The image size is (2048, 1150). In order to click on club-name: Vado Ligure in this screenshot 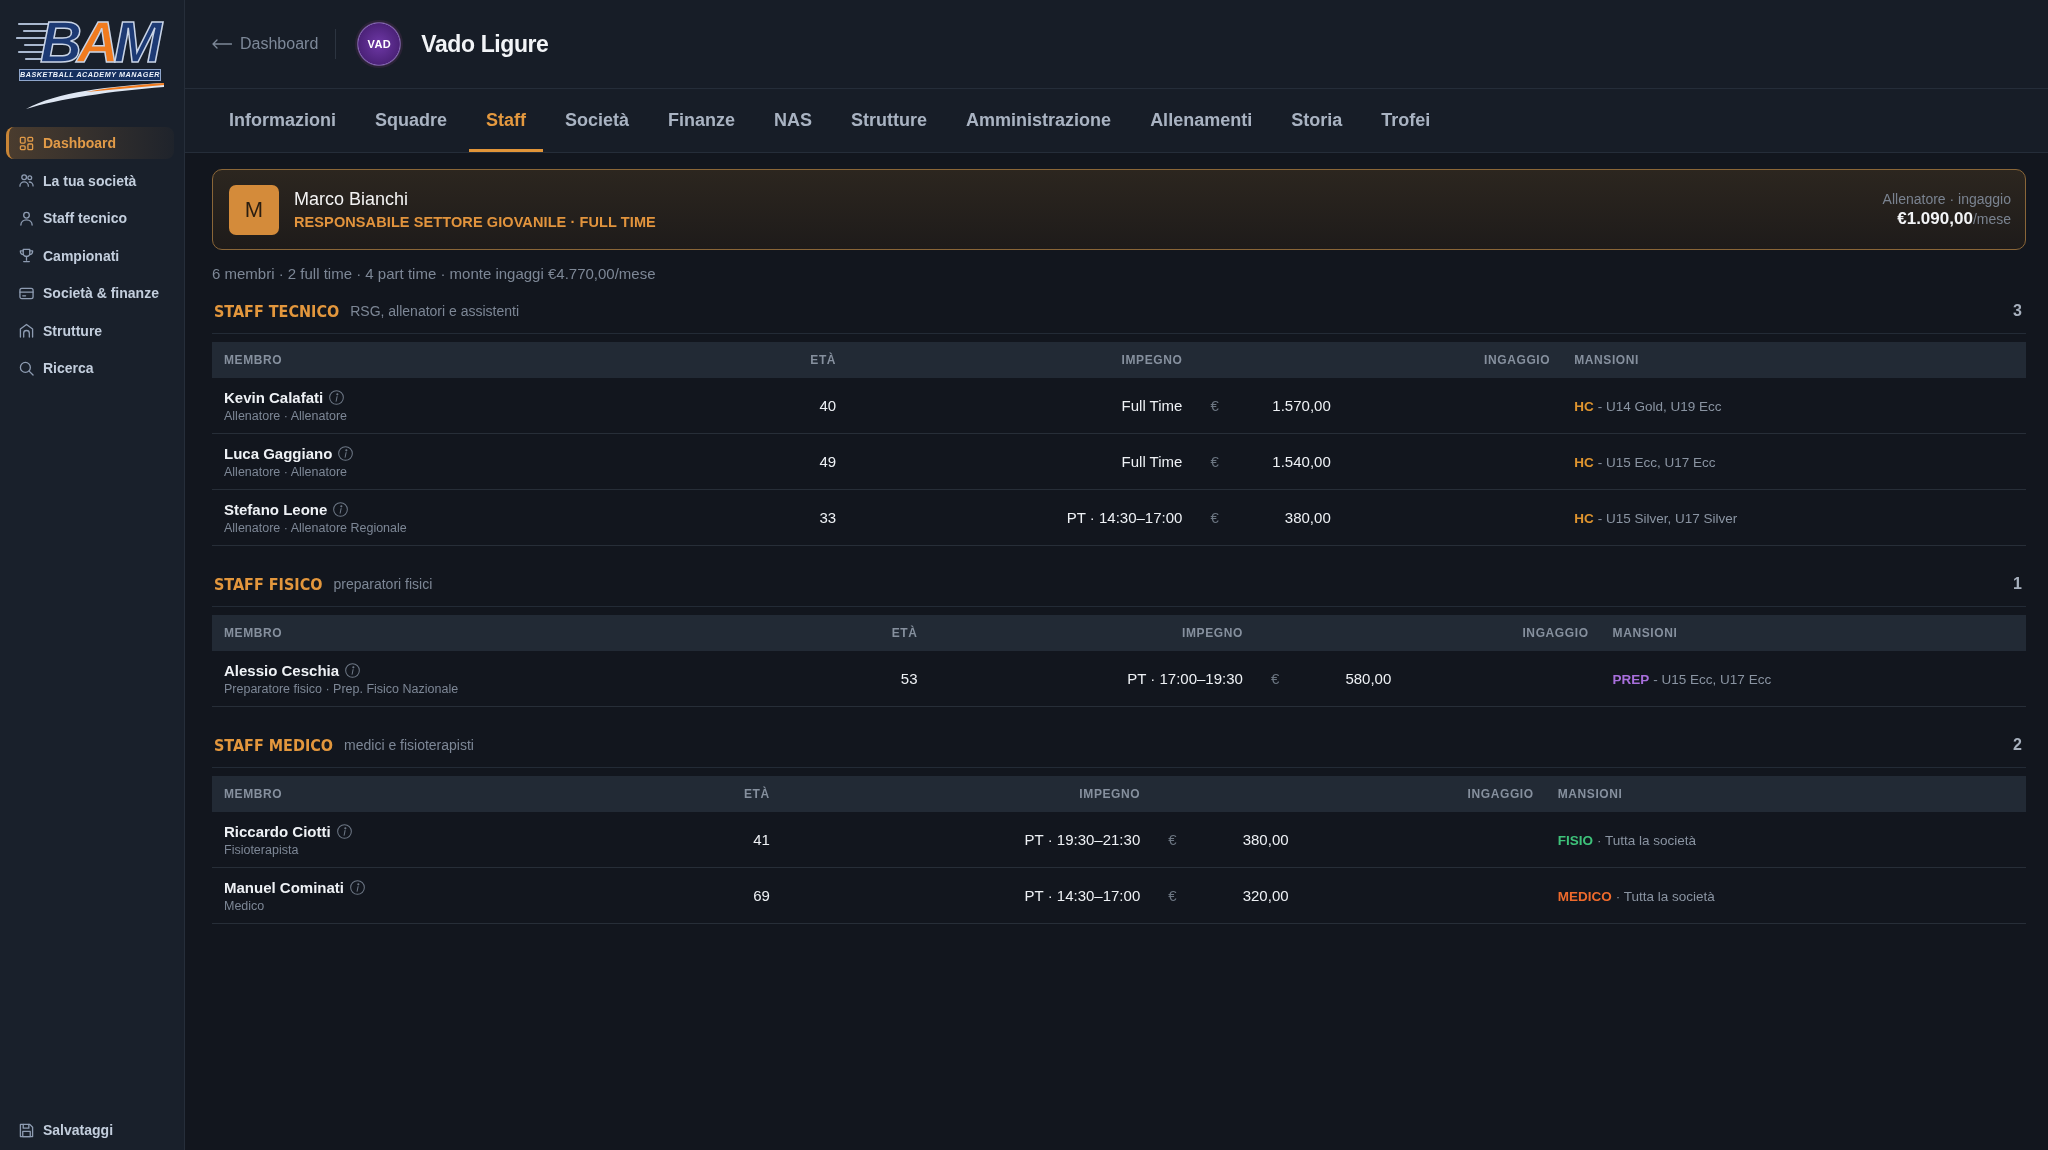, I will do `click(485, 44)`.